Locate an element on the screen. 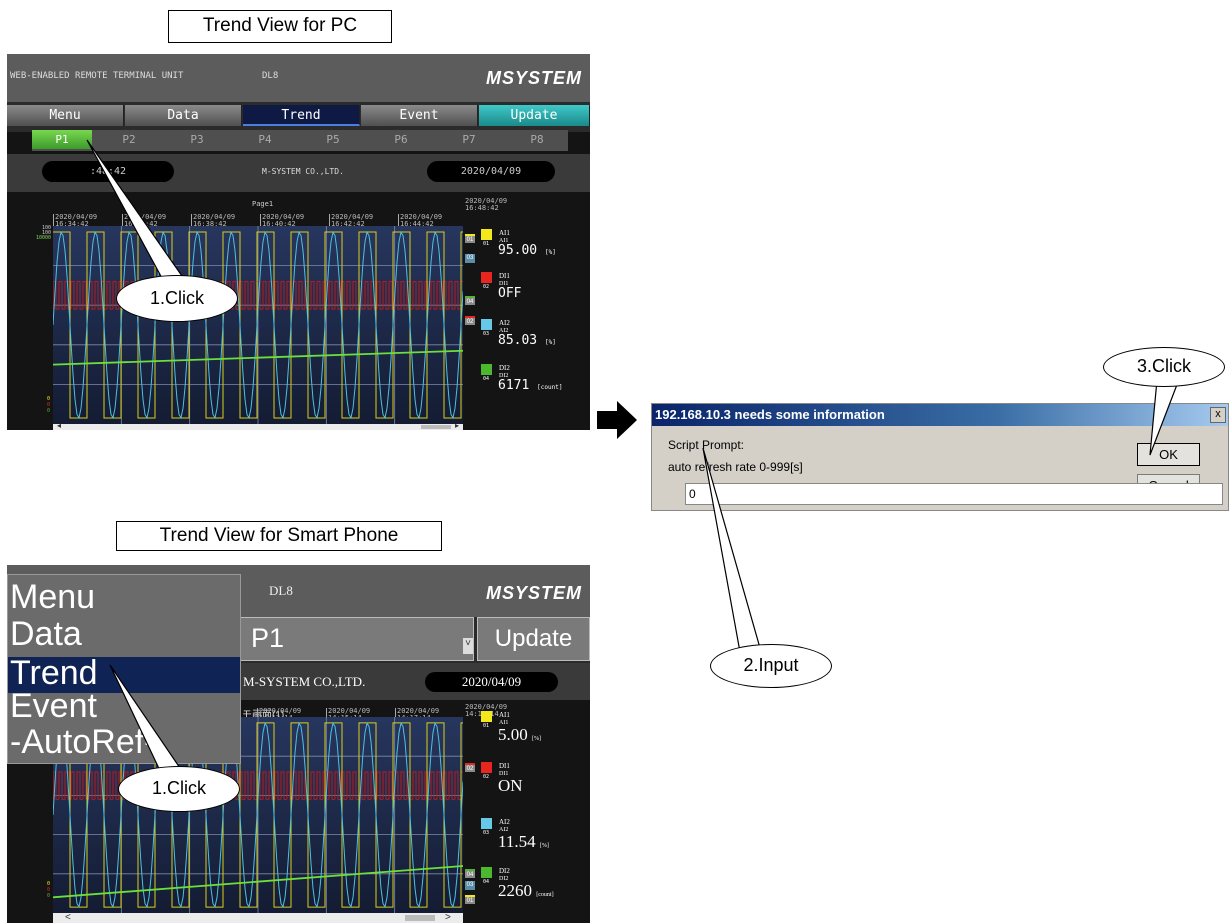 This screenshot has width=1230, height=923. pc-scroll-left-icon: ◂ is located at coordinates (59, 425).